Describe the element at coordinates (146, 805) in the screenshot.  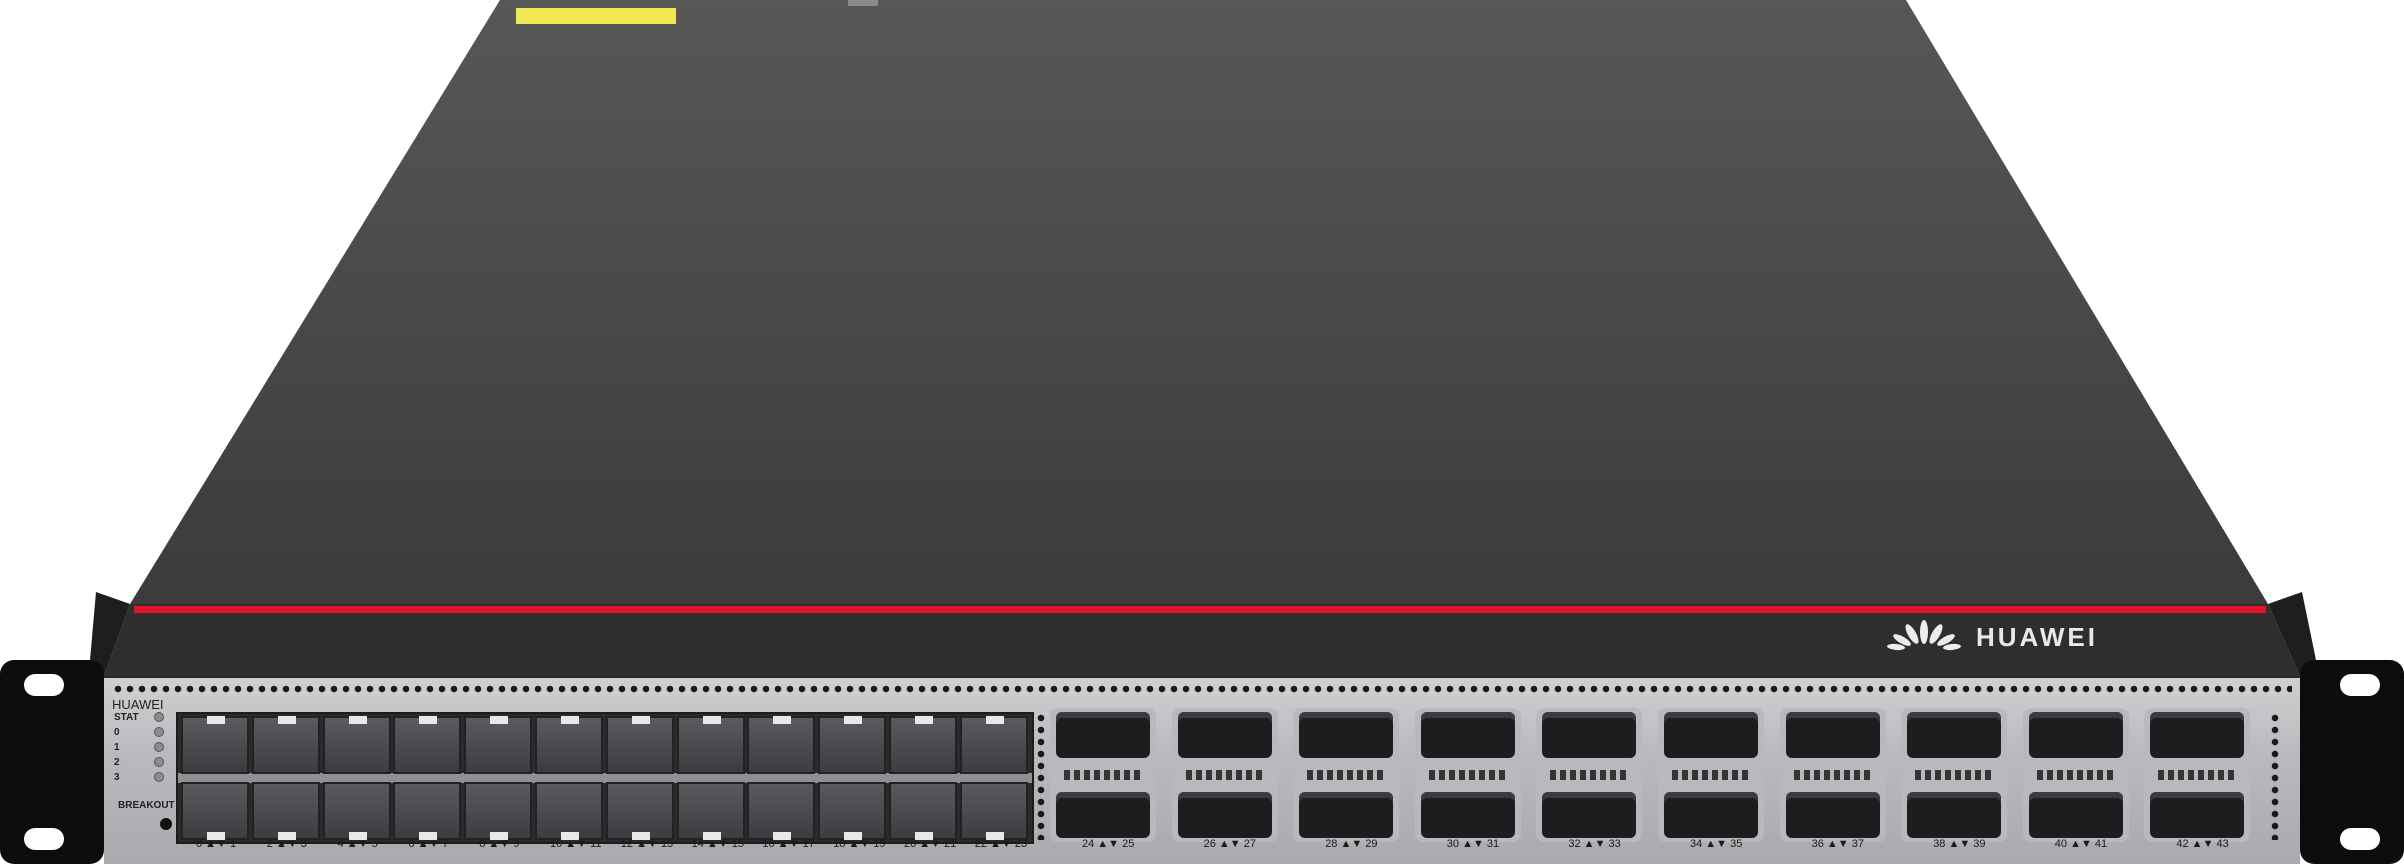
I see `breakout-label: BREAKOUT` at that location.